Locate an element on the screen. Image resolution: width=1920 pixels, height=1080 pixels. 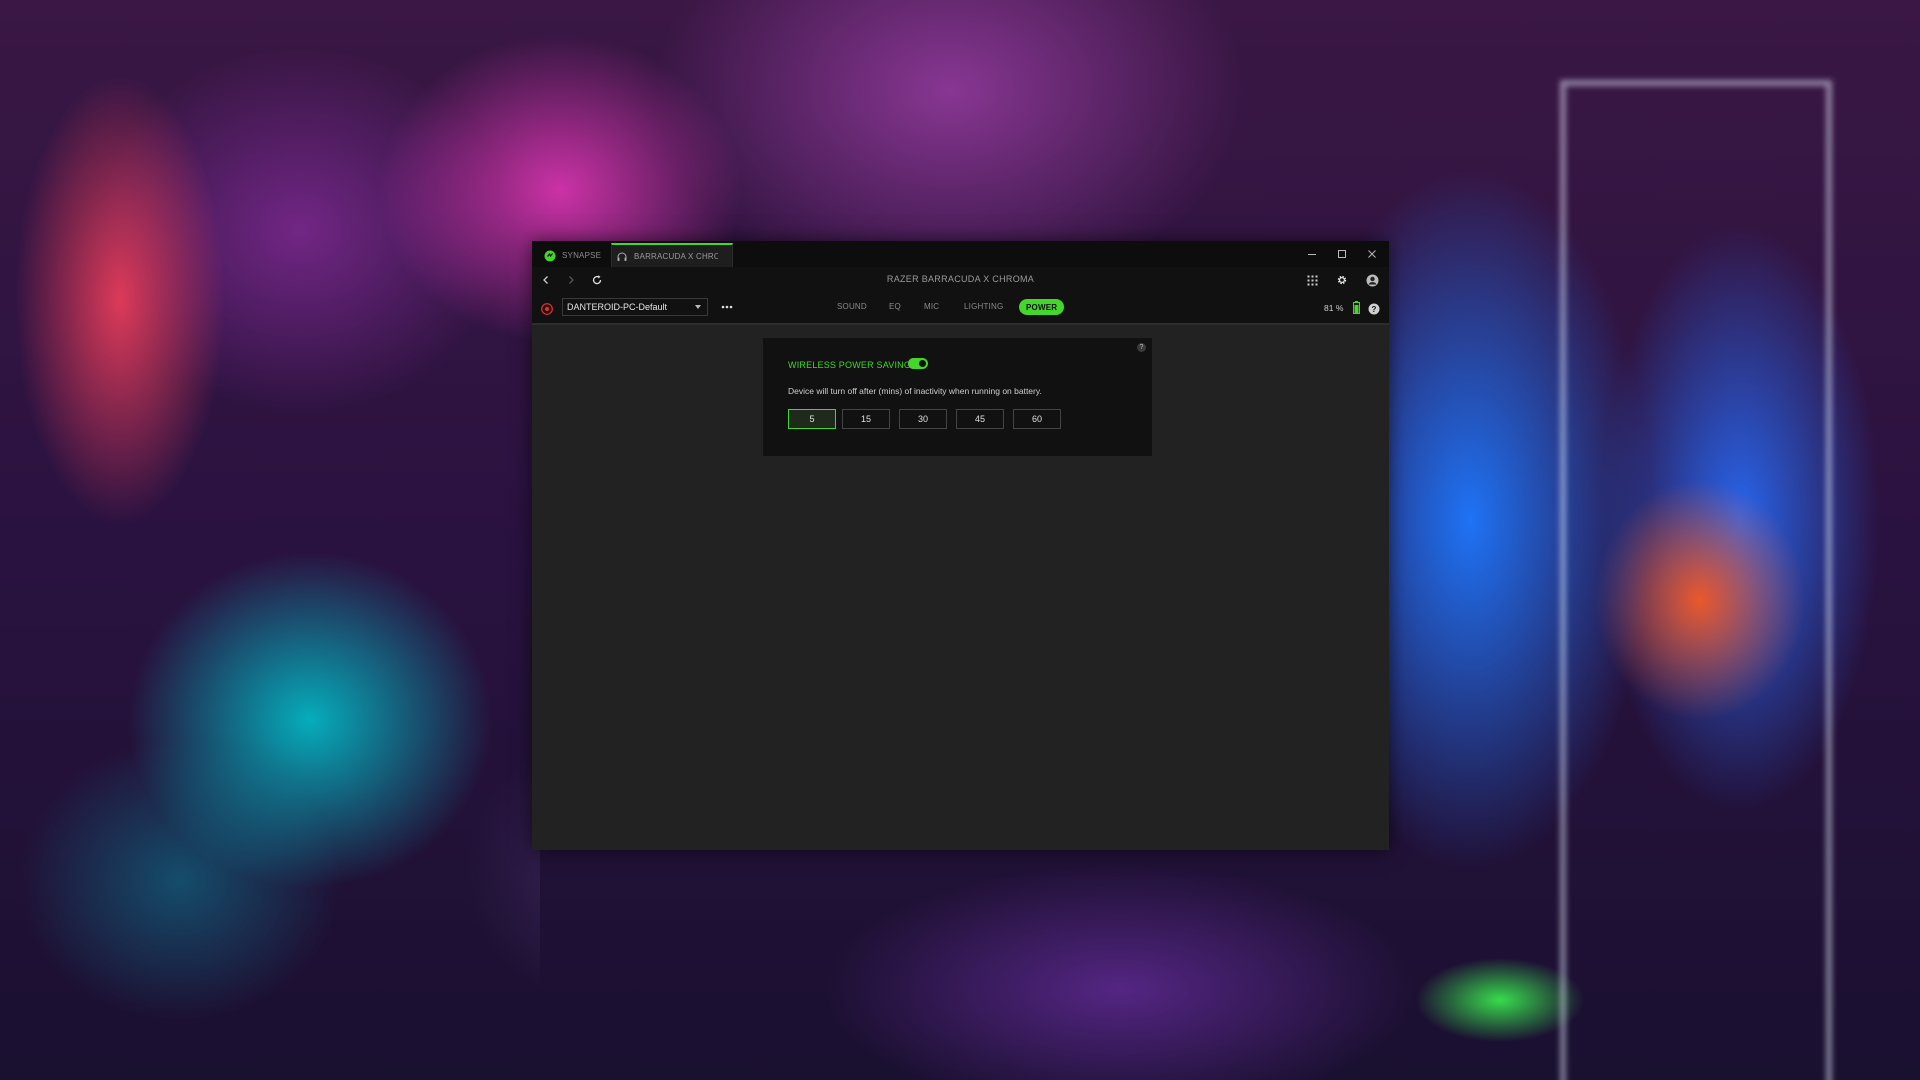
minimize-icon is located at coordinates (1312, 254).